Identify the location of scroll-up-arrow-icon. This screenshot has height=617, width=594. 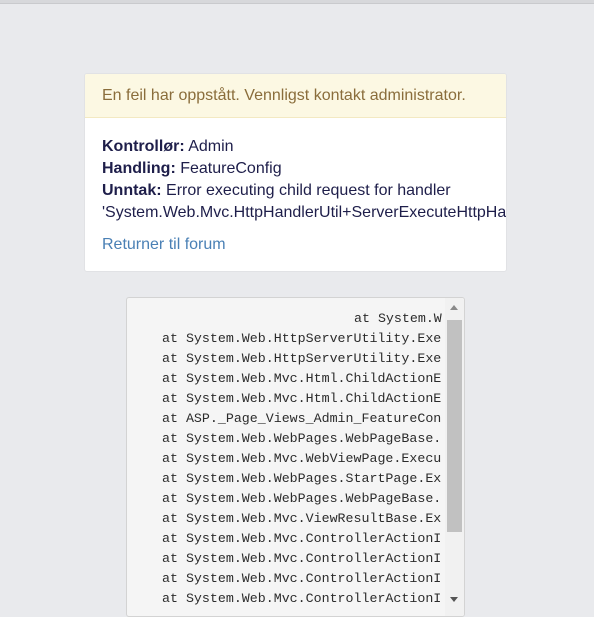
(454, 308).